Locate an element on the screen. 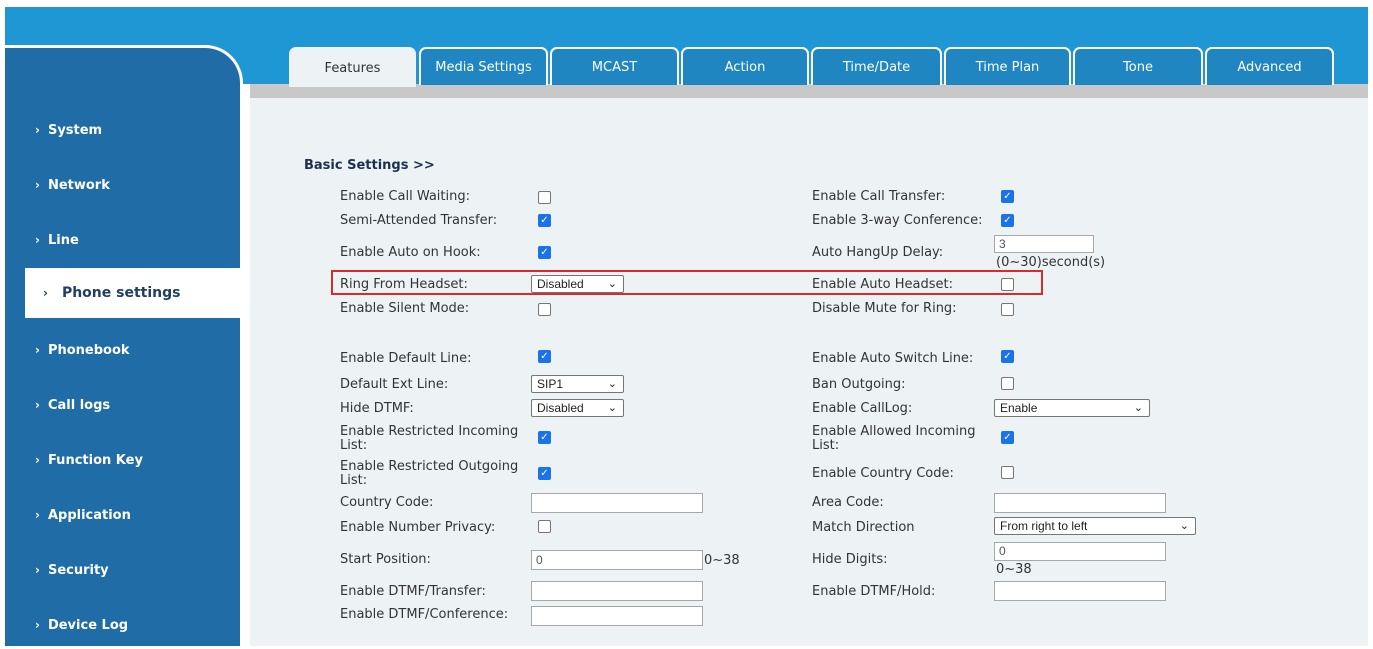  label-enable-auto-on-hook: Enable Auto on Hook: is located at coordinates (410, 252).